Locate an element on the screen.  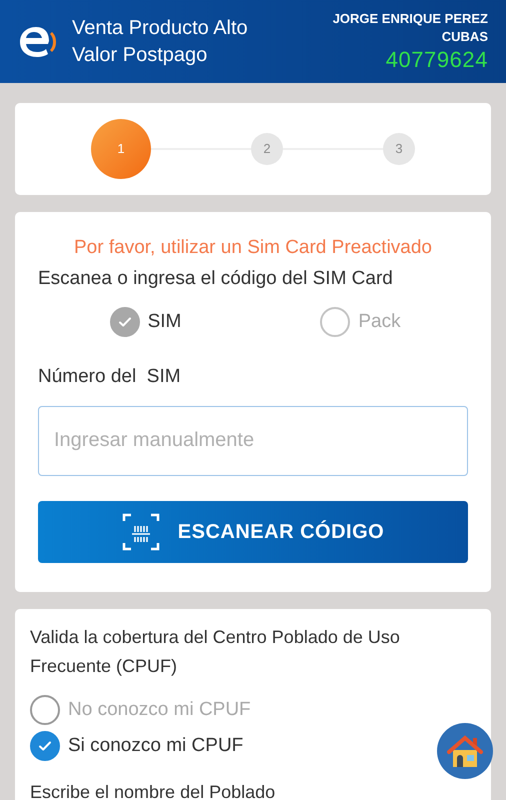
radio-label: Pack is located at coordinates (379, 322).